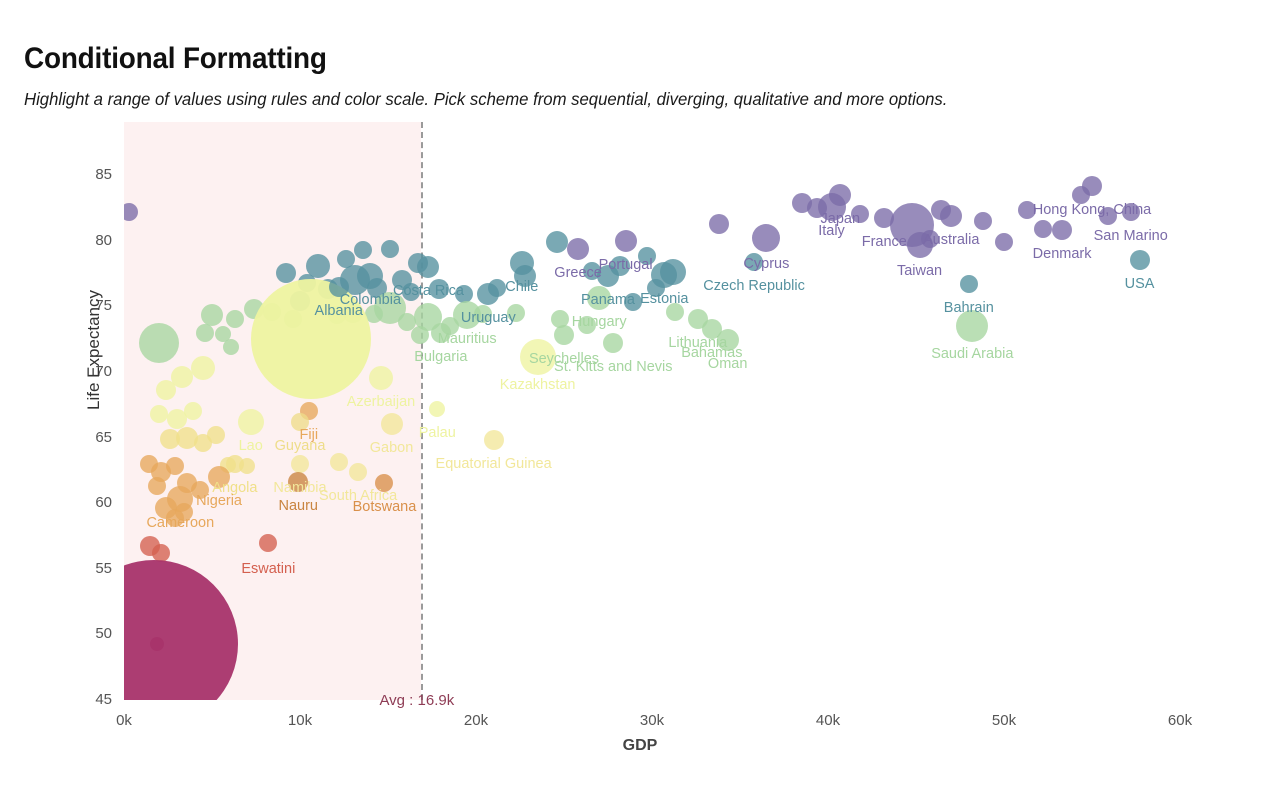 This screenshot has height=800, width=1280. What do you see at coordinates (441, 356) in the screenshot?
I see `bubble-label: Bulgaria` at bounding box center [441, 356].